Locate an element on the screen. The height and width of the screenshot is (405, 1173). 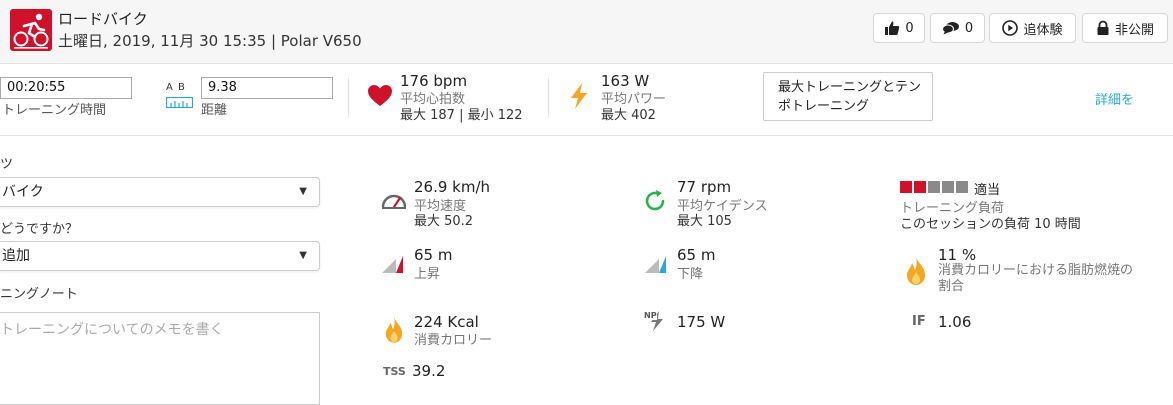
lightning-icon is located at coordinates (579, 98).